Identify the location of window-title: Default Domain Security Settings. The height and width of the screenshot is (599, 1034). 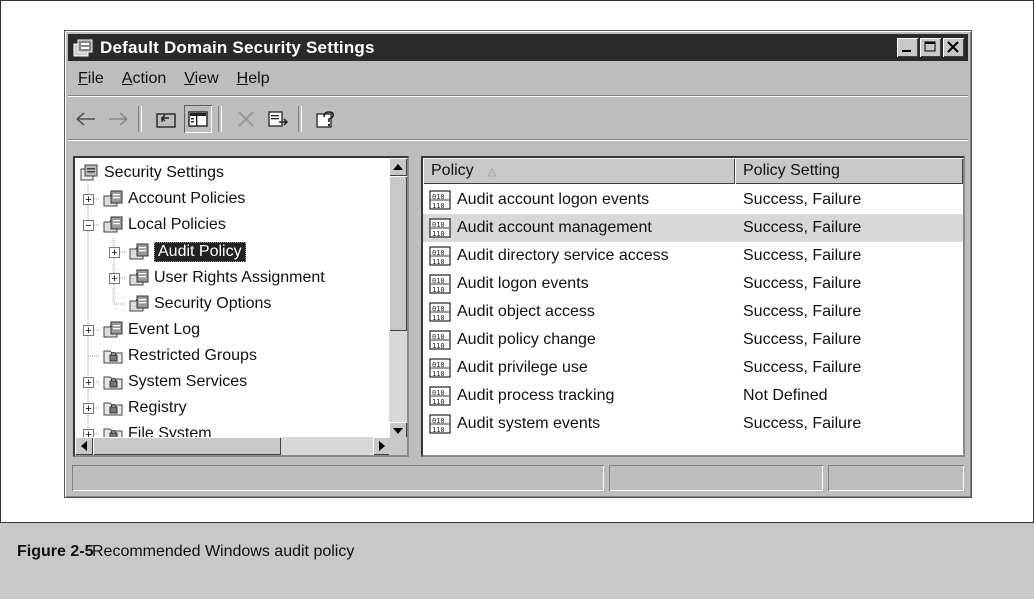
(237, 47).